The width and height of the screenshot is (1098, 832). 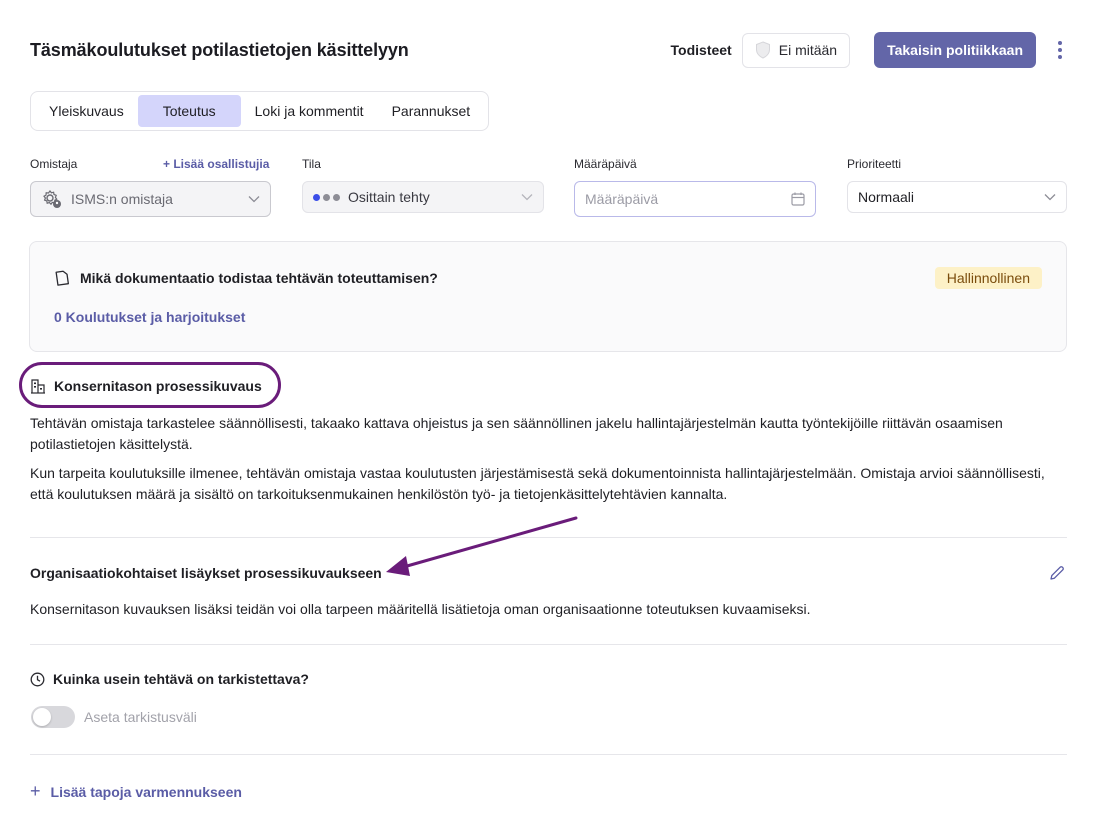 I want to click on review-frequency-title: Kuinka usein tehtävä on tarkistettava?, so click(x=181, y=679).